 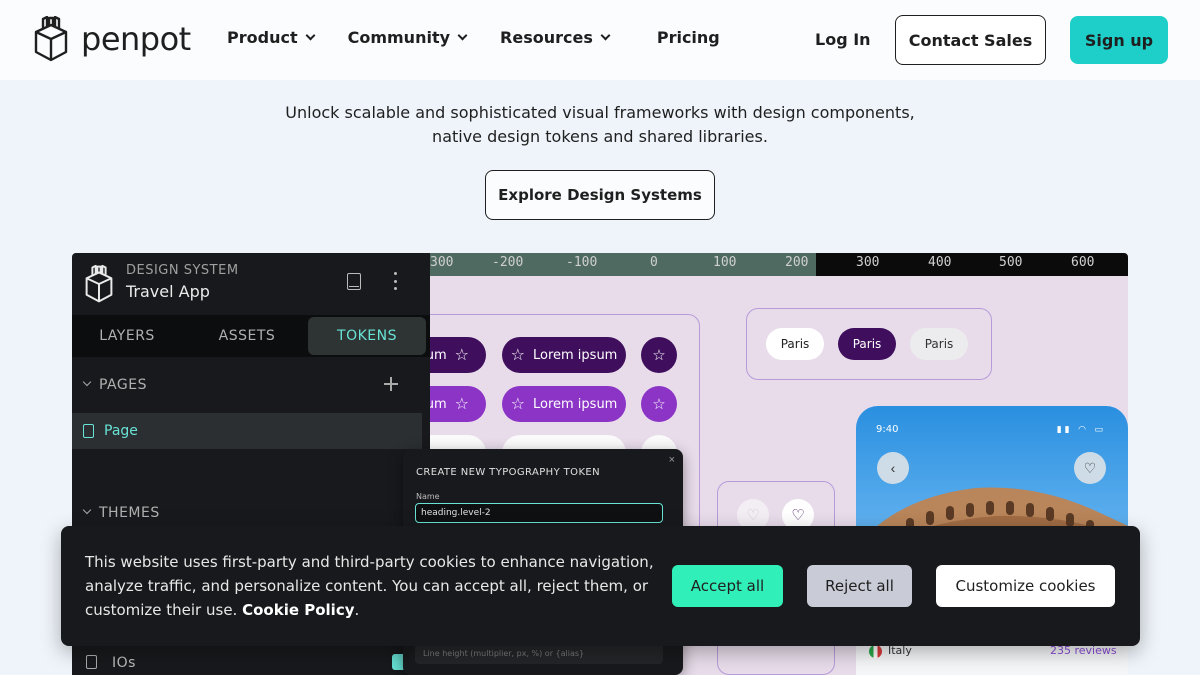 I want to click on back-button: ‹, so click(x=893, y=468).